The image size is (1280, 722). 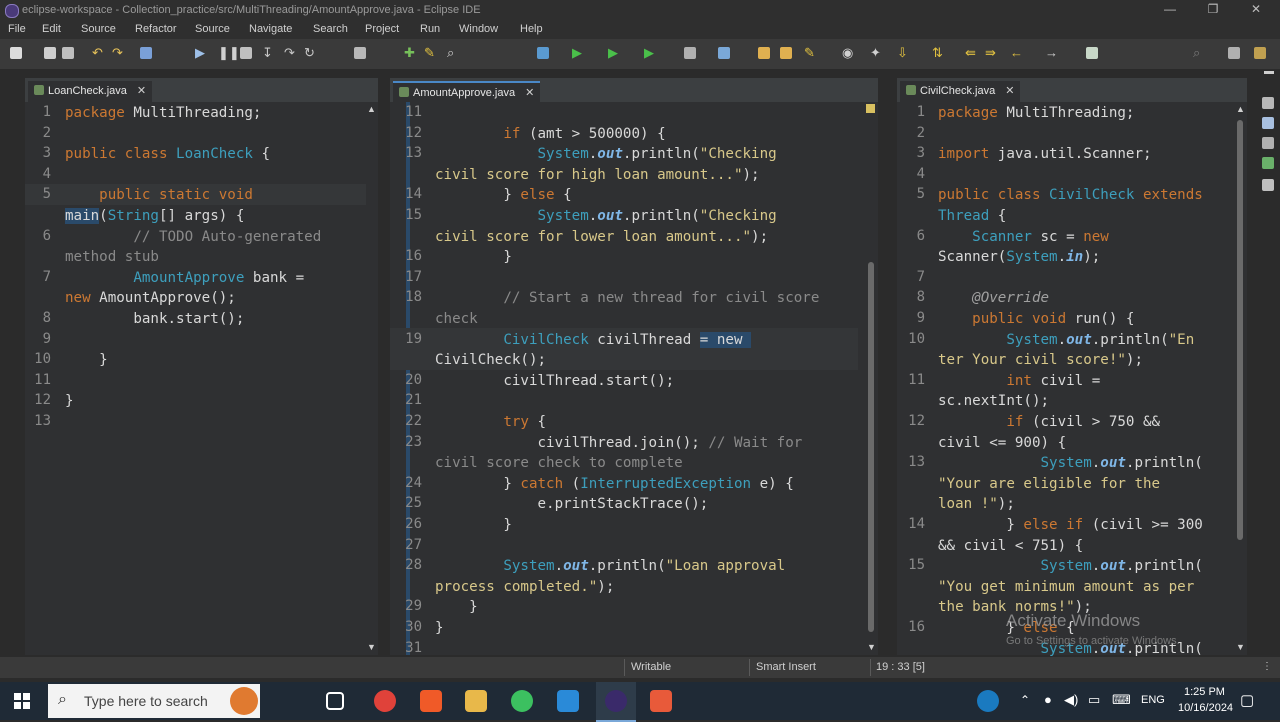 What do you see at coordinates (163, 113) in the screenshot?
I see `code-line: package MultiThreading;` at bounding box center [163, 113].